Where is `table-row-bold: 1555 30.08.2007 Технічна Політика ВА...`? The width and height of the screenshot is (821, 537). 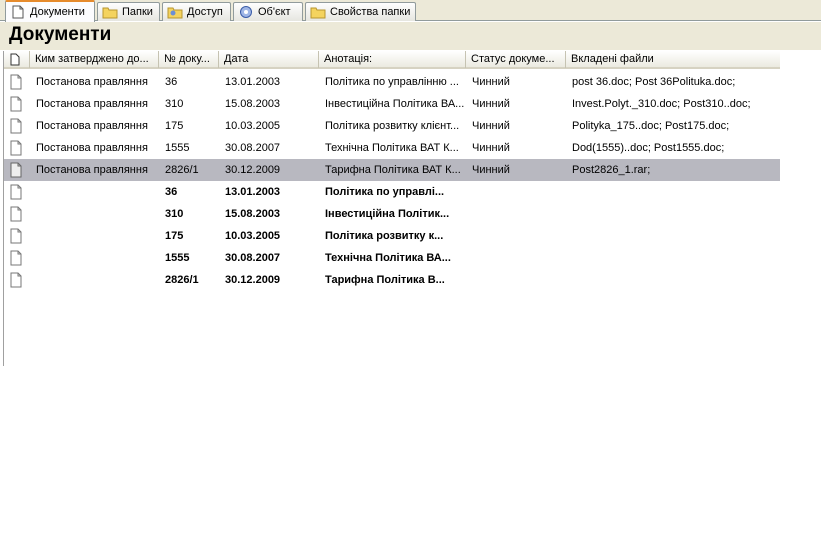 table-row-bold: 1555 30.08.2007 Технічна Політика ВА... is located at coordinates (392, 258).